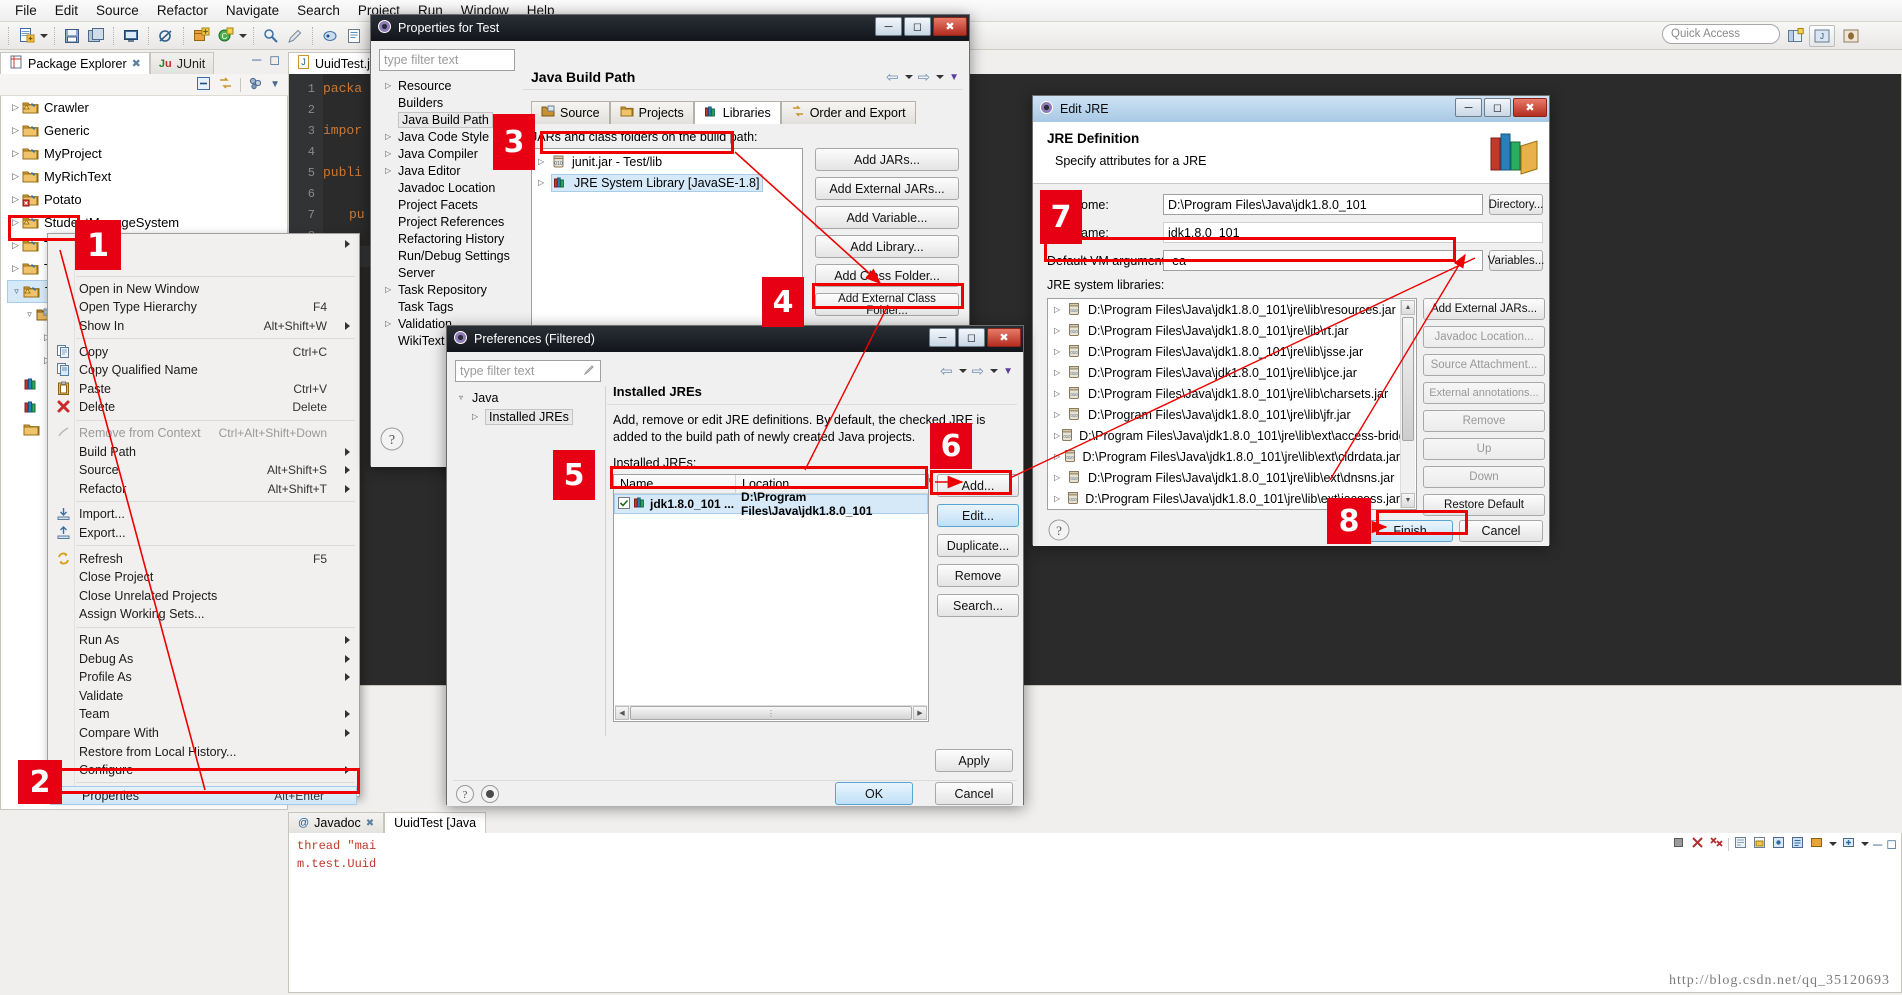 This screenshot has height=995, width=1902. I want to click on menu-dropdown-icon: ▼, so click(954, 77).